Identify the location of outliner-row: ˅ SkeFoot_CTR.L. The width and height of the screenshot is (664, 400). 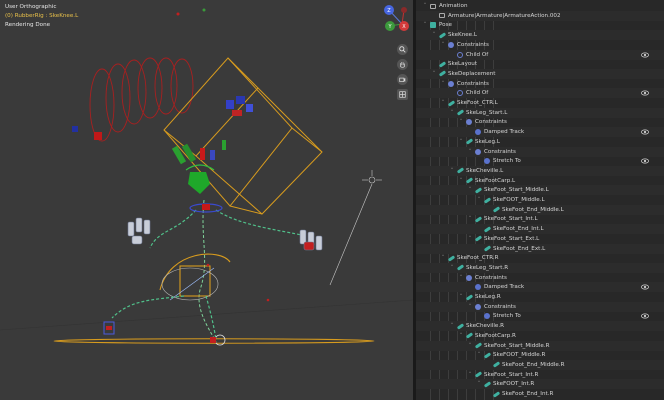
(540, 103).